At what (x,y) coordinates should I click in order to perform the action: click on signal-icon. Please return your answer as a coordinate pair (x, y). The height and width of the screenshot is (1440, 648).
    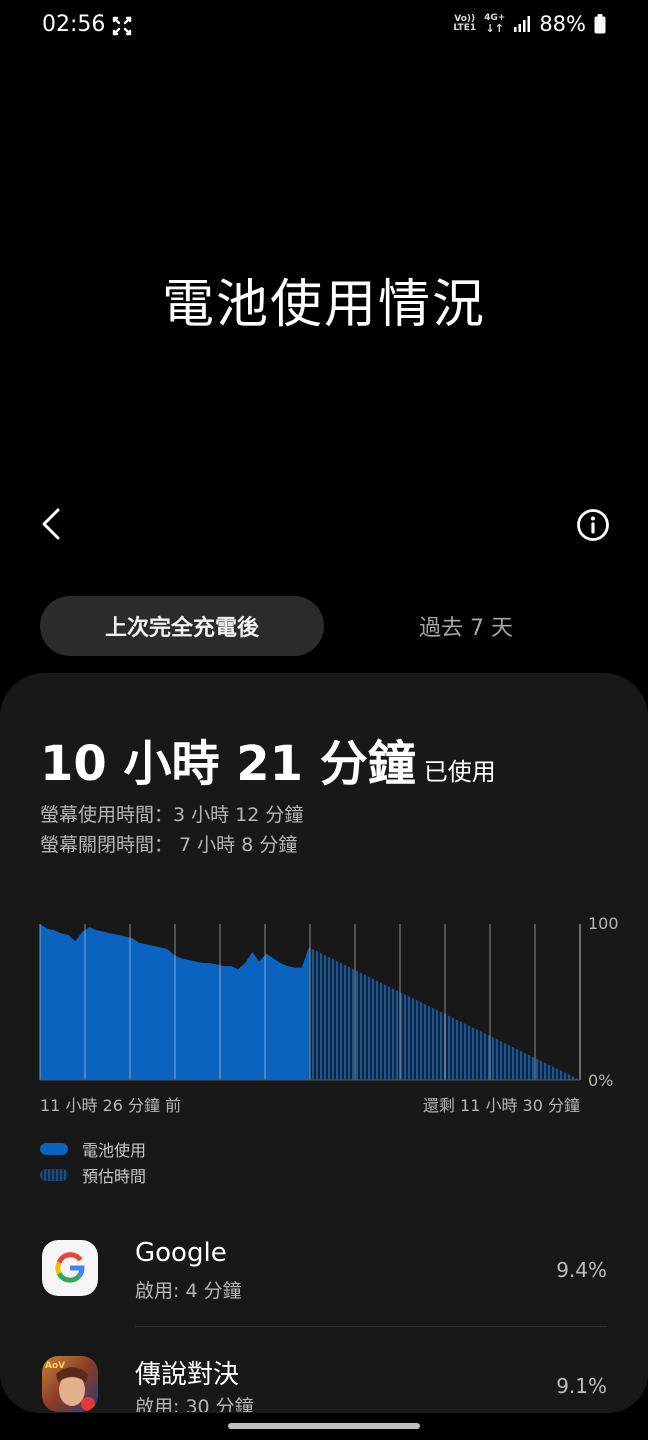
    Looking at the image, I should click on (522, 24).